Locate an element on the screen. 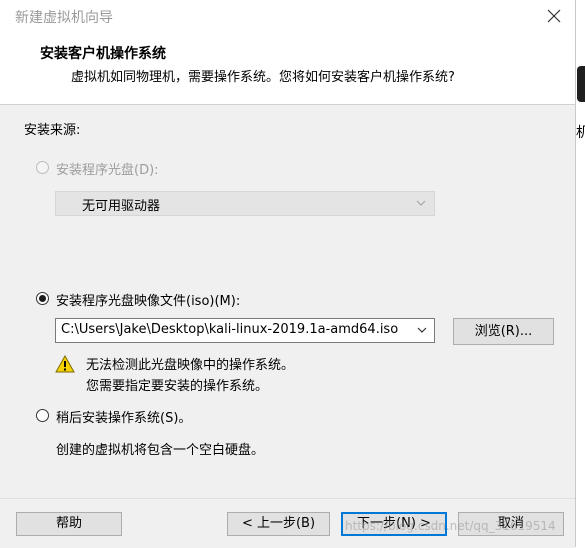 Image resolution: width=585 pixels, height=548 pixels. iso-radio is located at coordinates (42, 298).